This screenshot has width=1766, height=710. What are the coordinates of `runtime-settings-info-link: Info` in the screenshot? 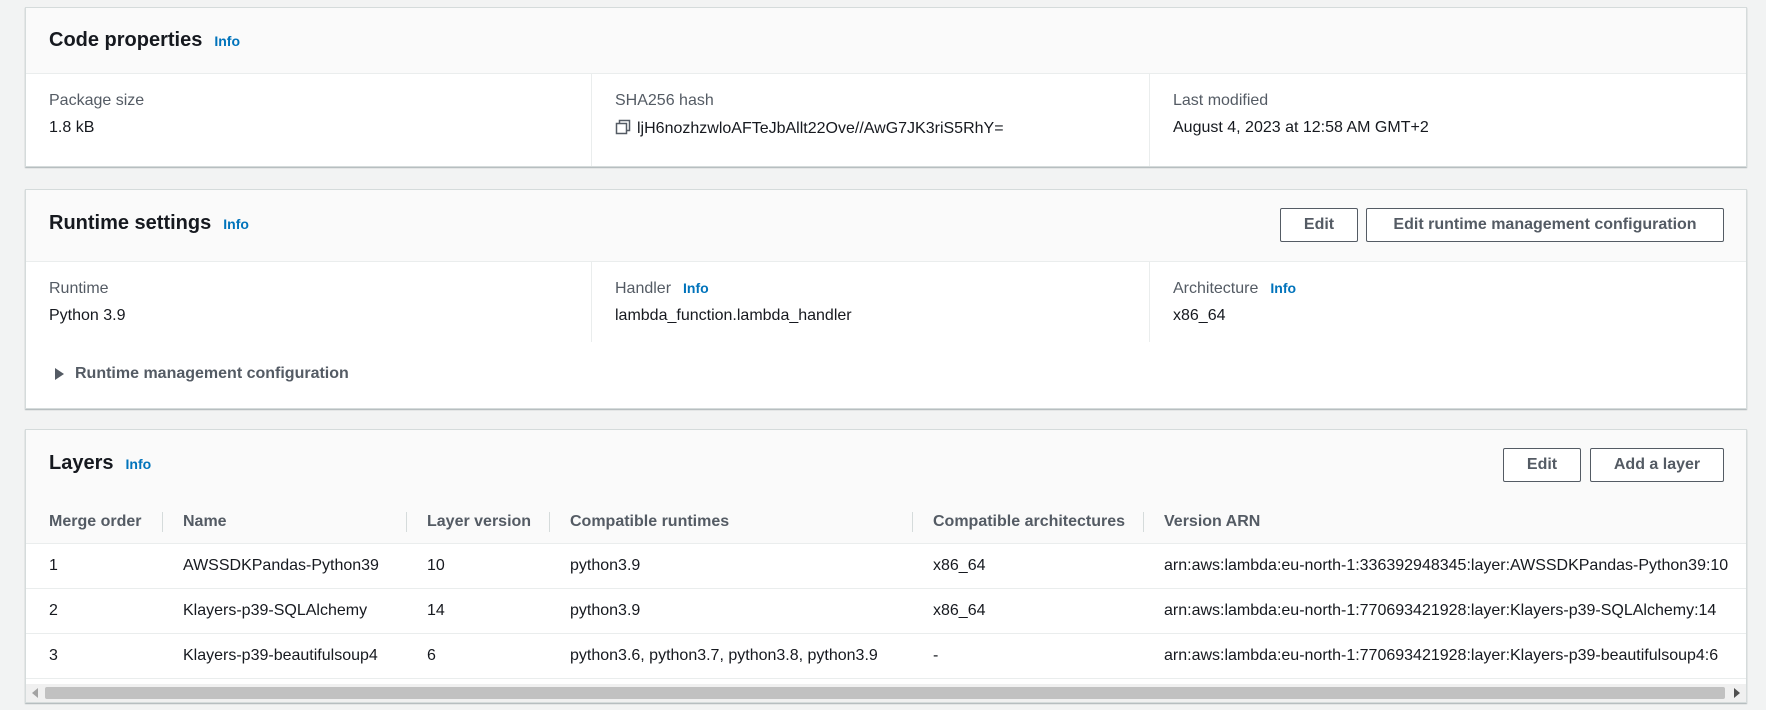 It's located at (236, 224).